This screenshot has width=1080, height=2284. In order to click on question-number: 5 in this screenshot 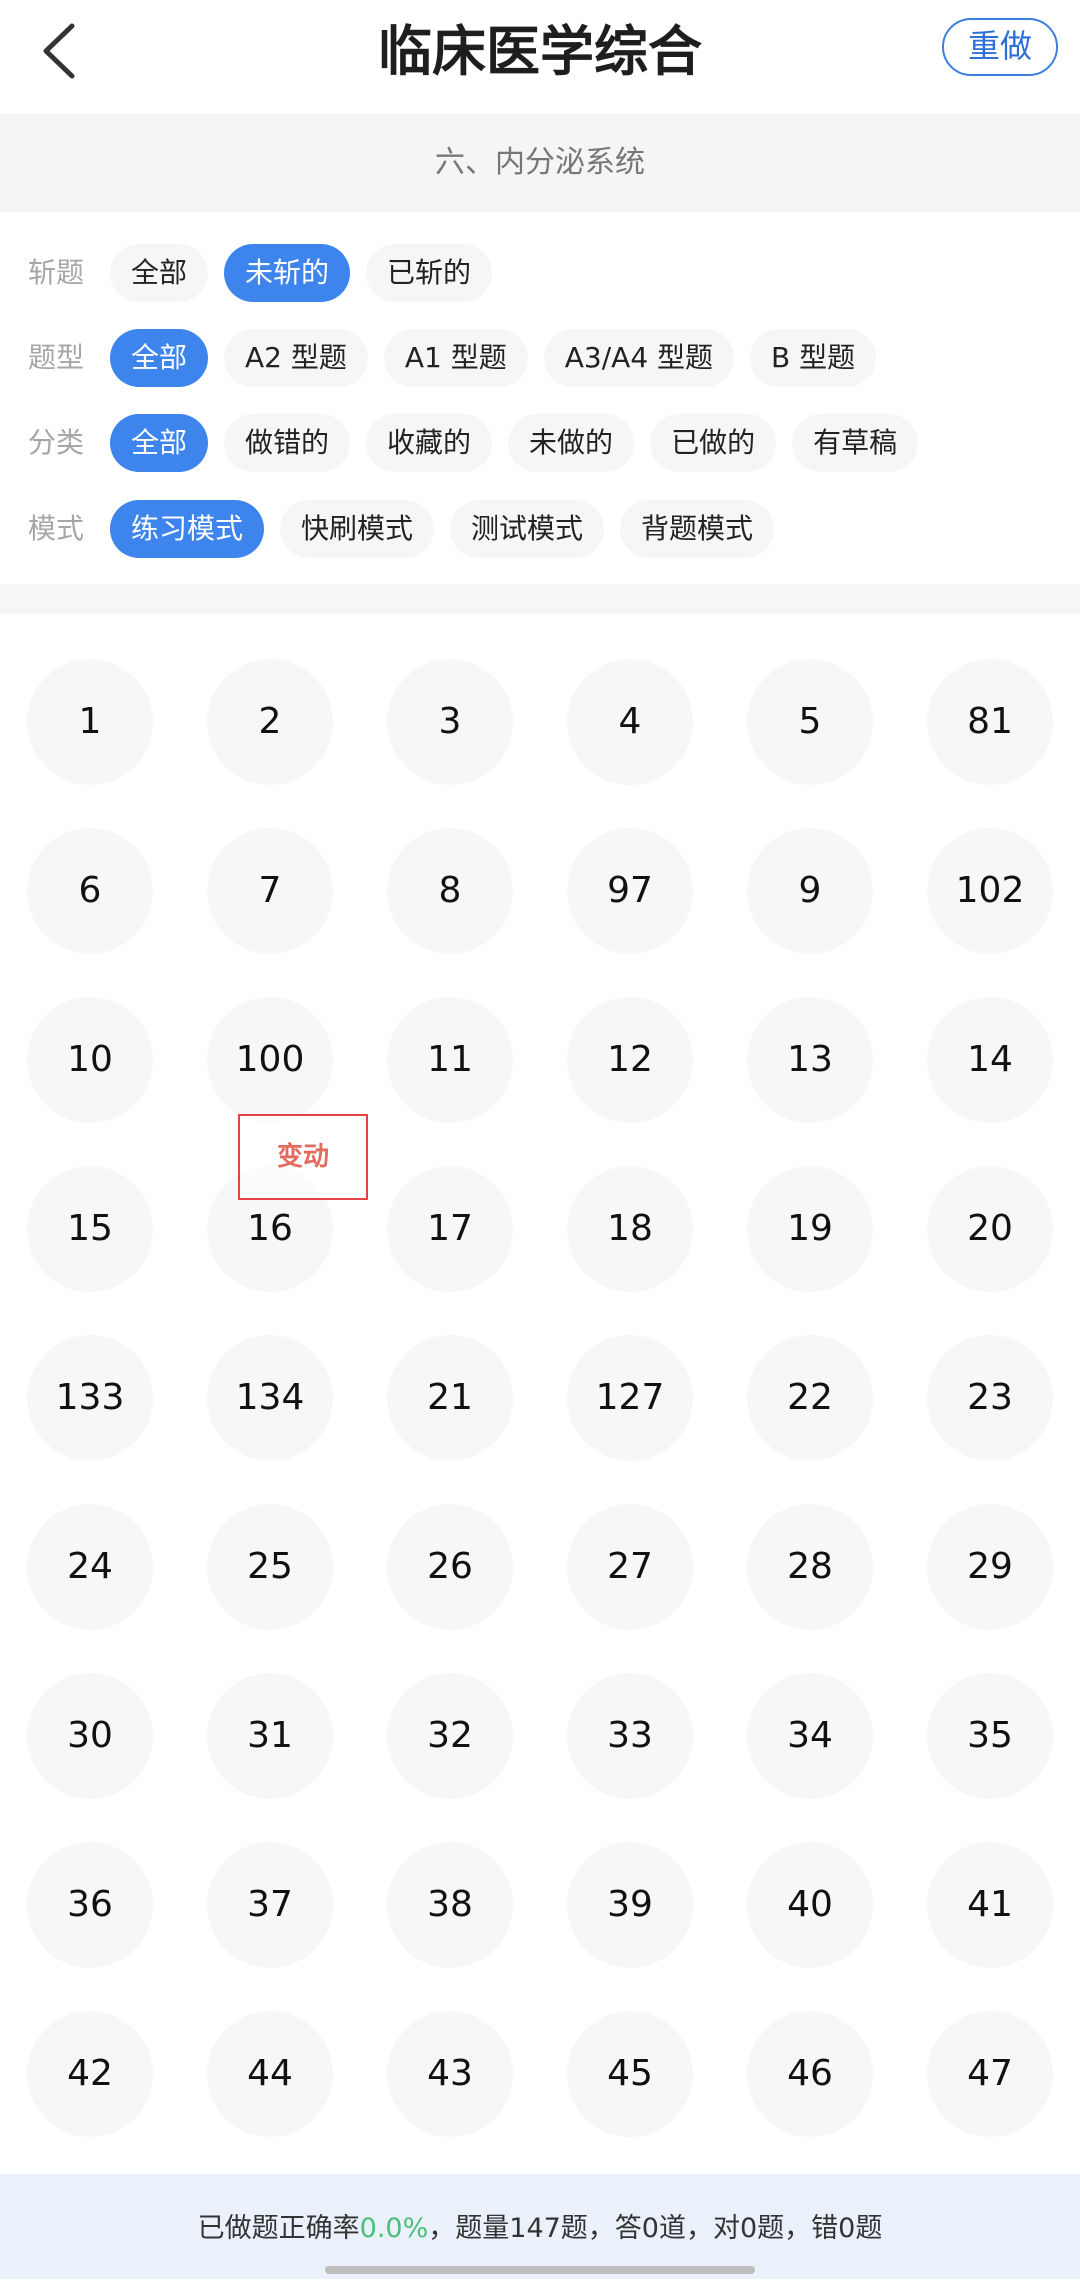, I will do `click(810, 722)`.